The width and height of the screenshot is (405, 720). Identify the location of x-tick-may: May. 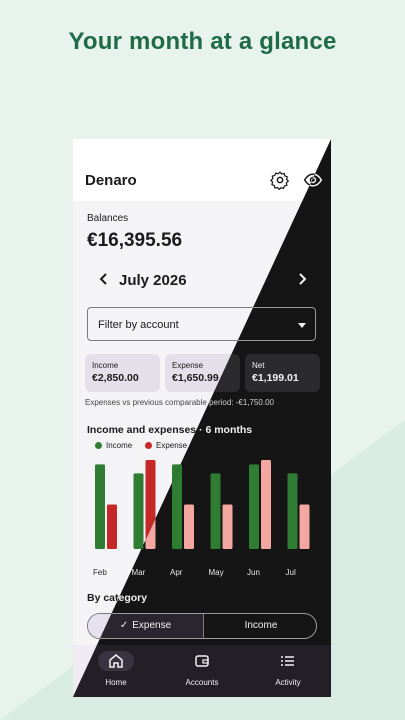
(216, 572).